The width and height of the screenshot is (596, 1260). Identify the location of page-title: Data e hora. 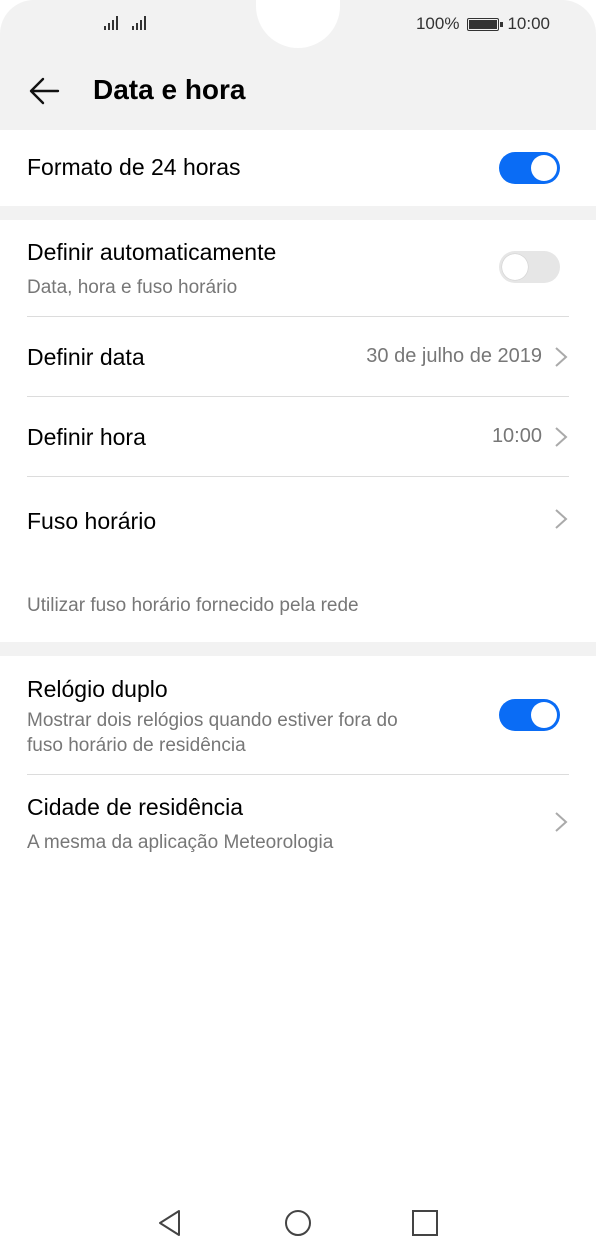
(169, 89).